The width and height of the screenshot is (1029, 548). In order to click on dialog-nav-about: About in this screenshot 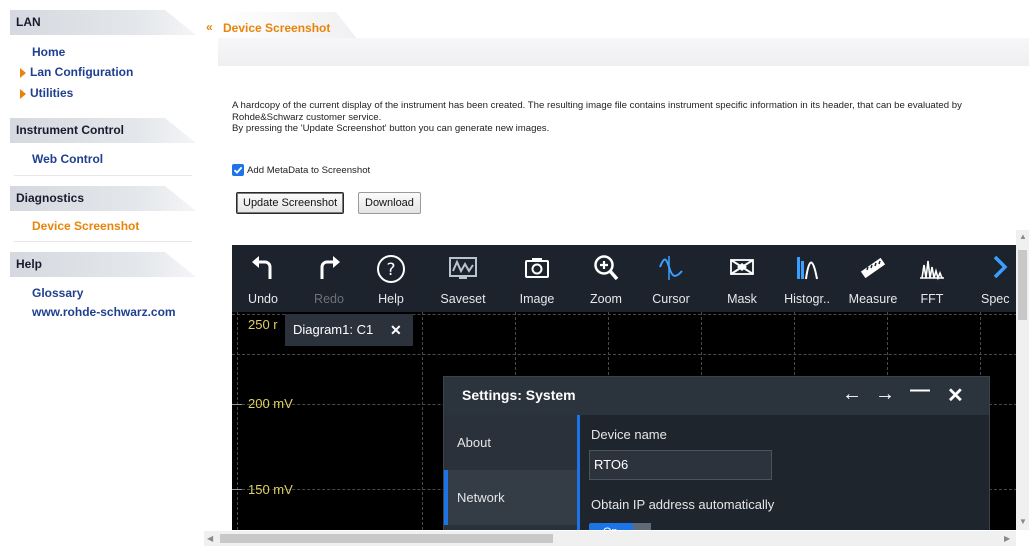, I will do `click(510, 442)`.